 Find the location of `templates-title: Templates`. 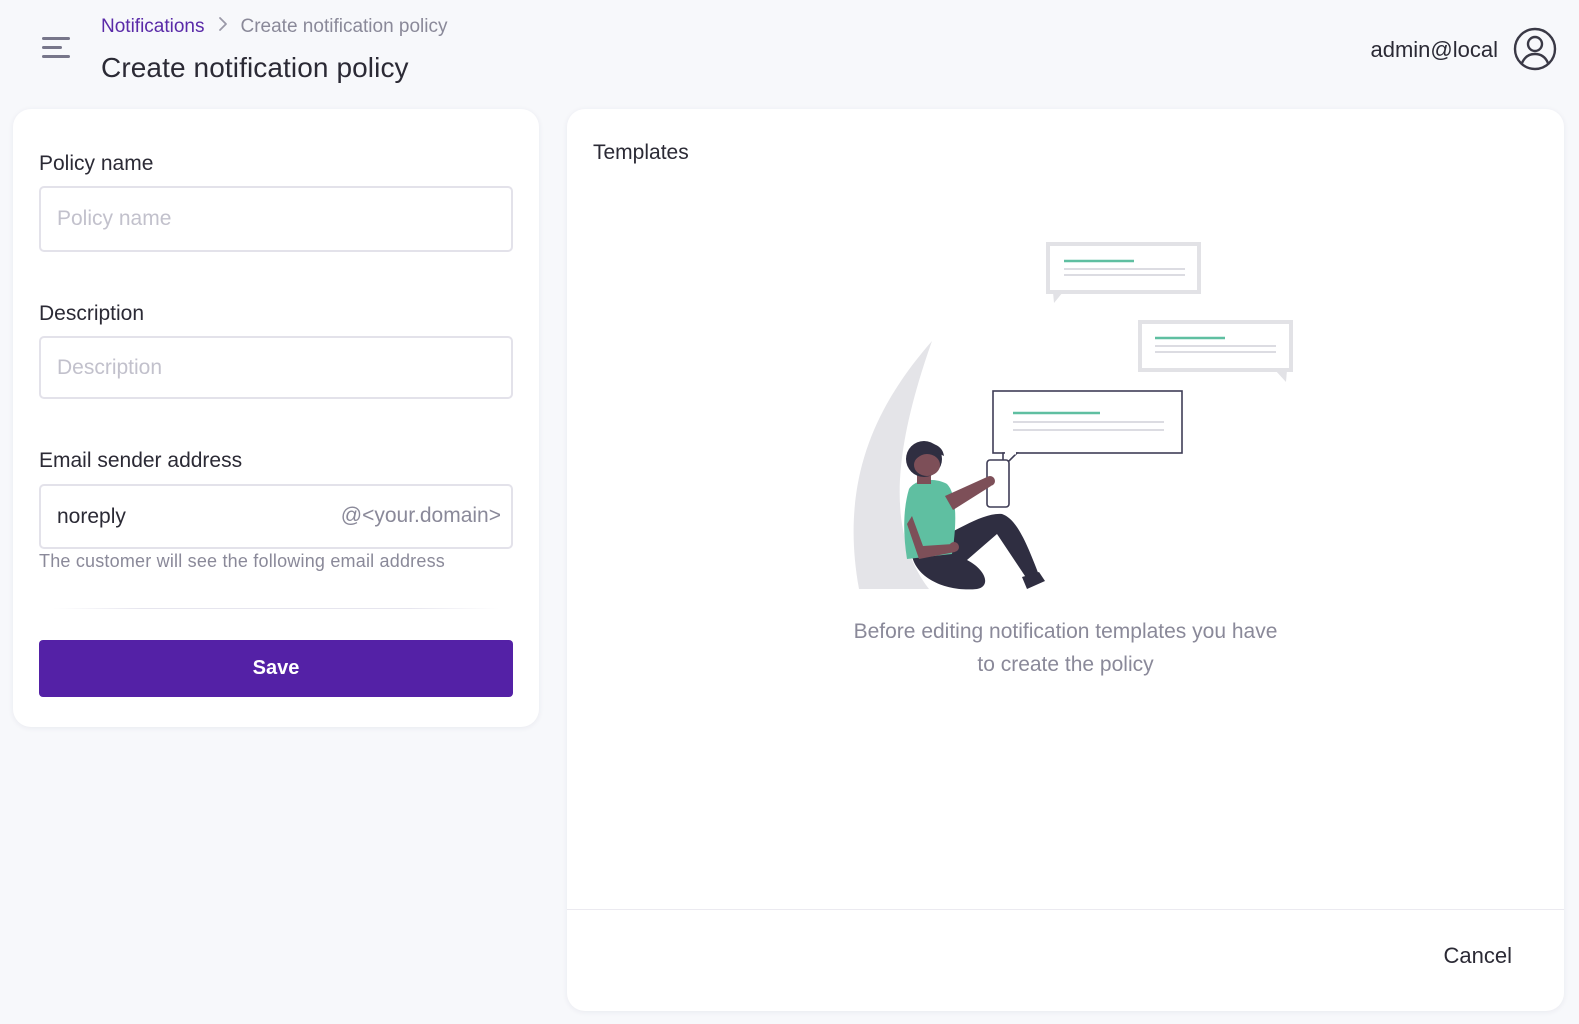

templates-title: Templates is located at coordinates (641, 152).